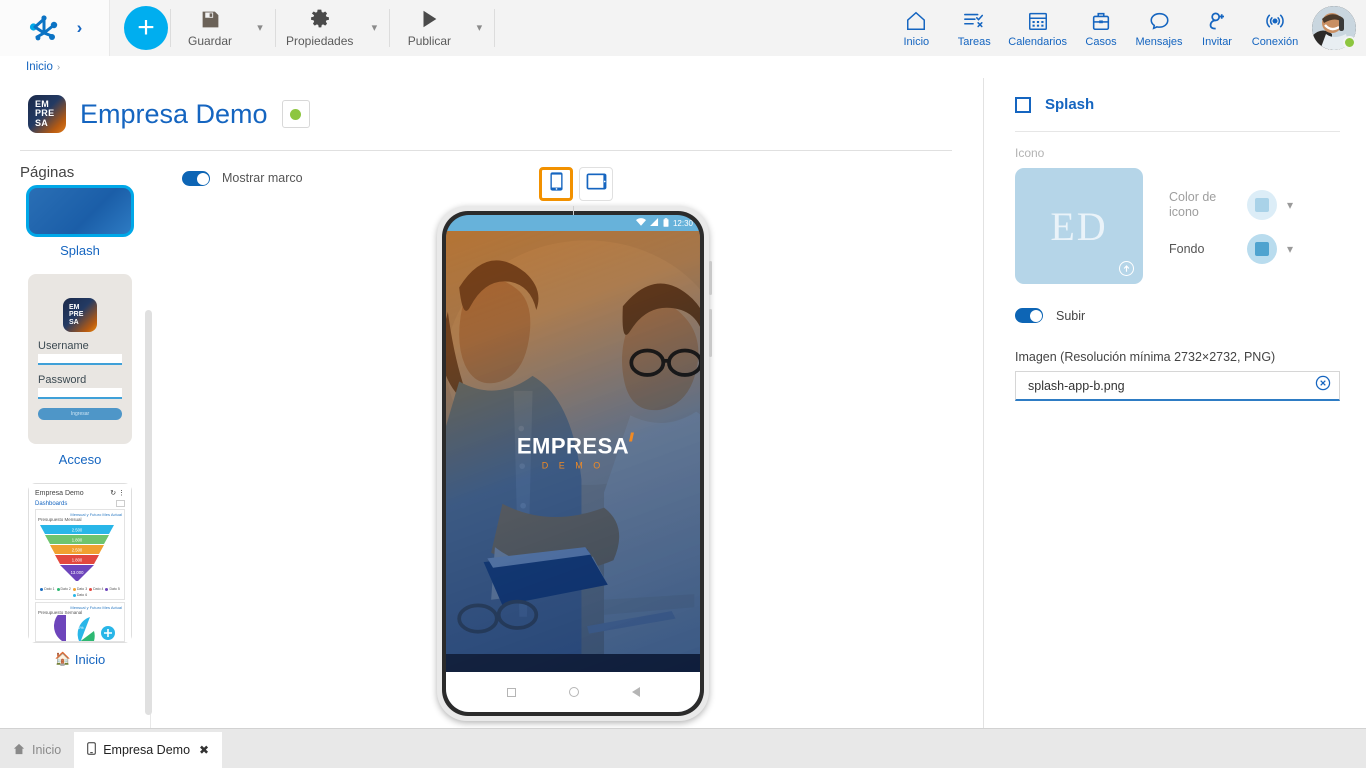 The height and width of the screenshot is (768, 1366). I want to click on phone-mockup: 12:30 EMPRESA D E M O, so click(574, 463).